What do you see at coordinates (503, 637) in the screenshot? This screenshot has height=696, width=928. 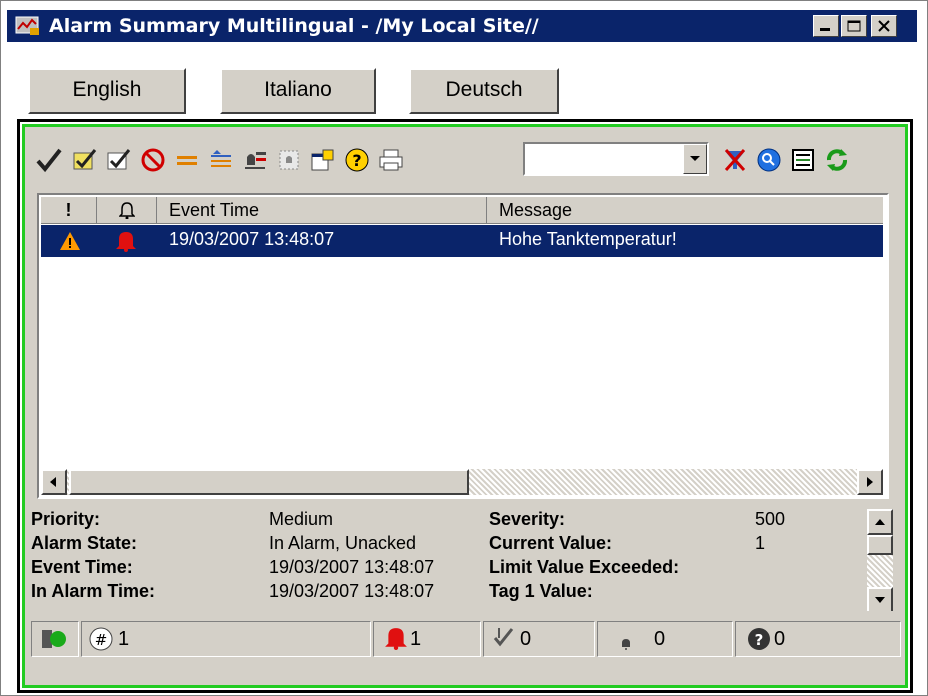 I see `acked-icon` at bounding box center [503, 637].